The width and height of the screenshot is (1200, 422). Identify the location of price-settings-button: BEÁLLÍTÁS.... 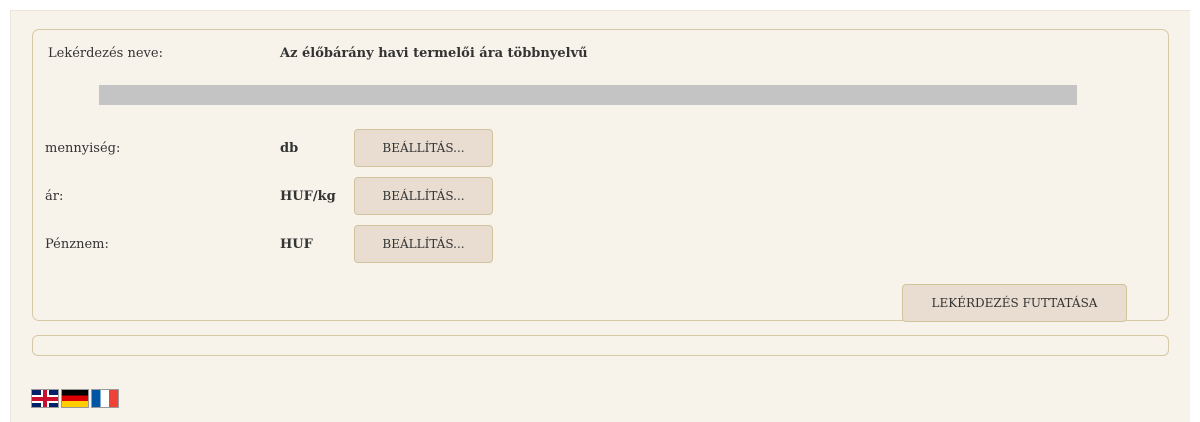
(423, 196).